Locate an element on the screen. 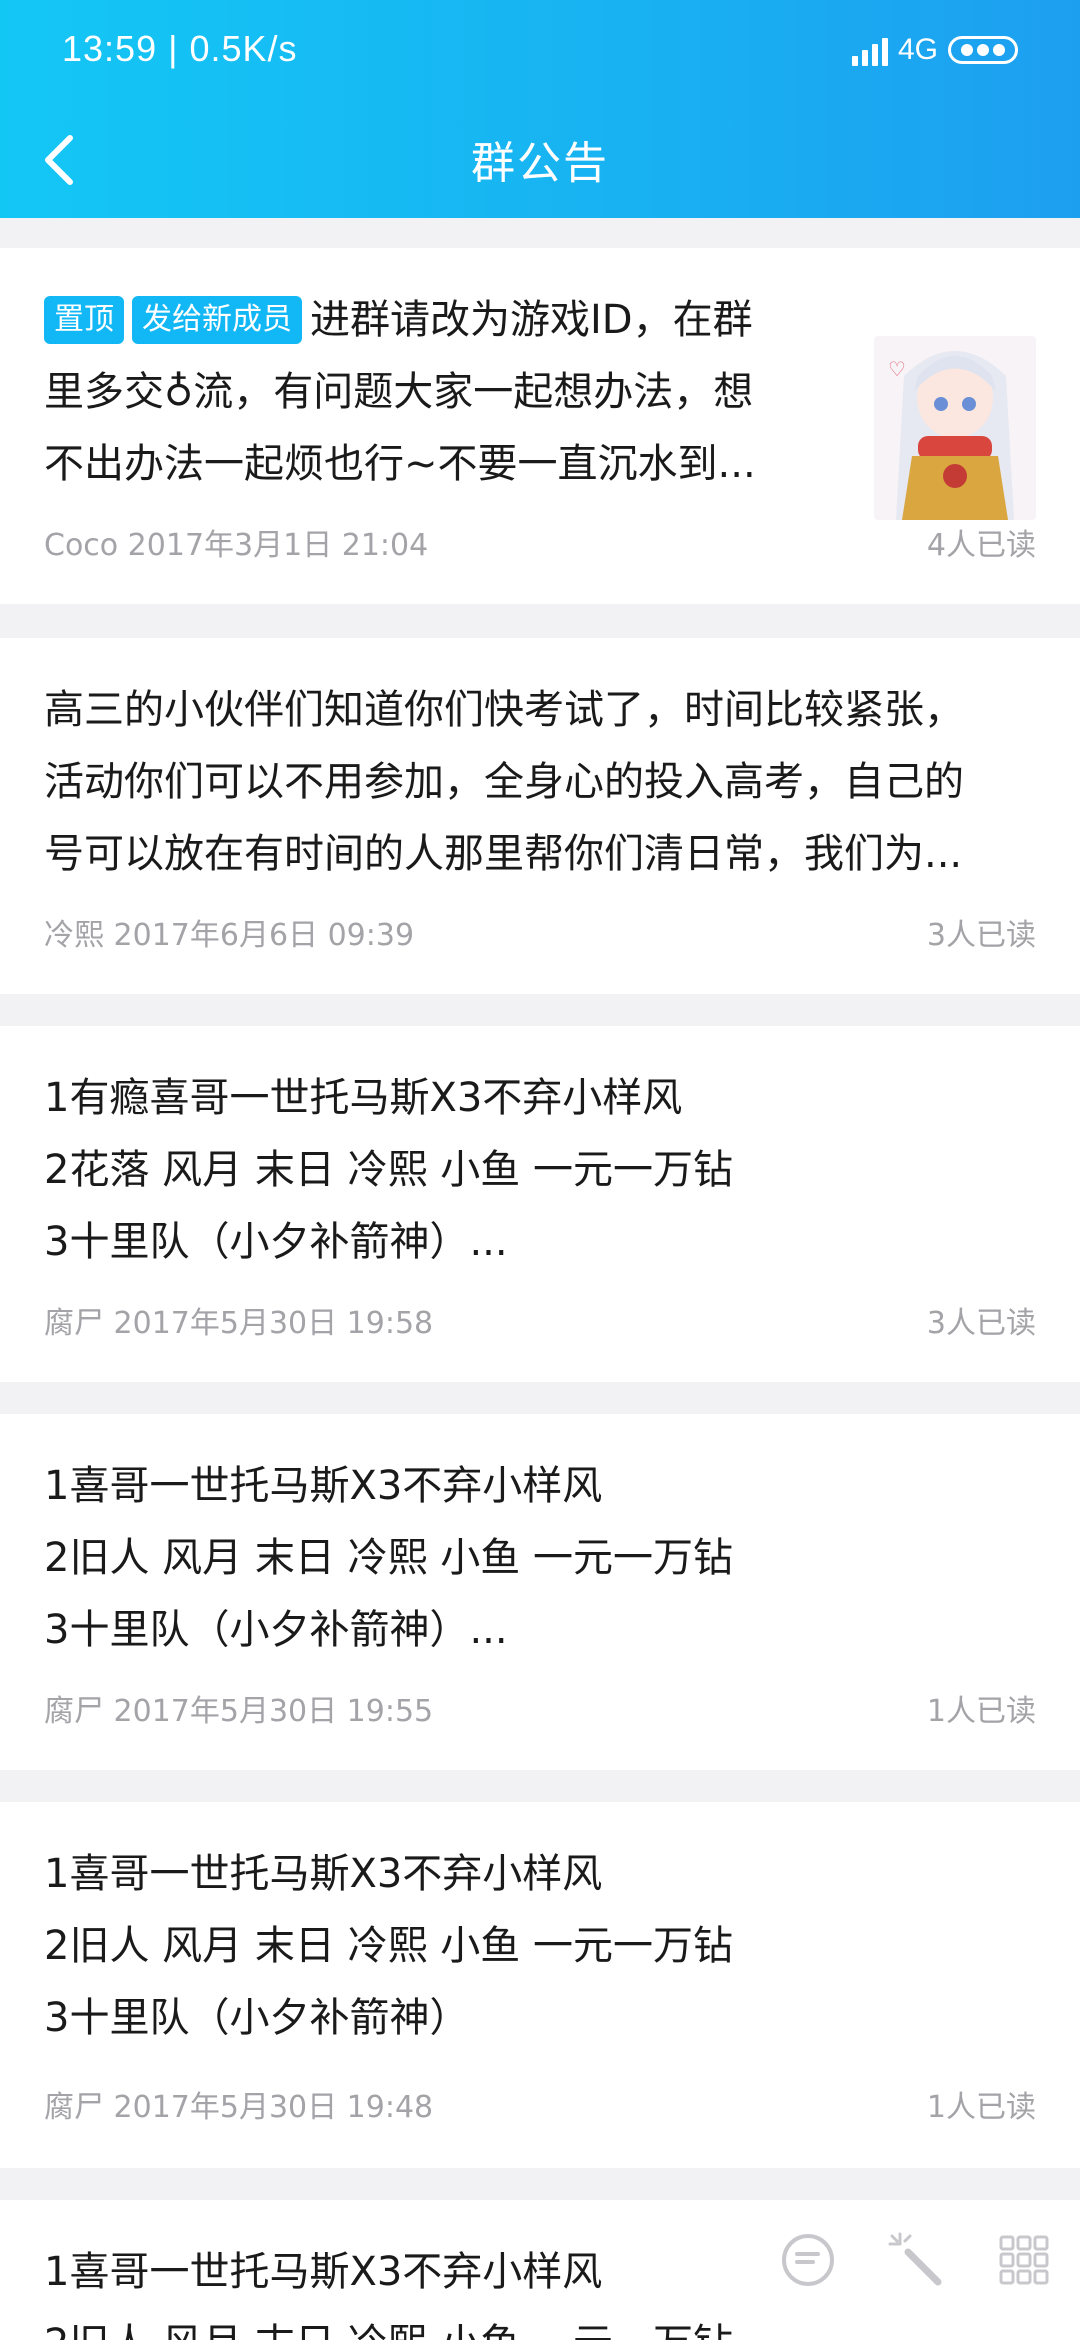 This screenshot has height=2340, width=1080. text-line: 里多交♁流，有问题大家一起想办法，想 is located at coordinates (399, 392).